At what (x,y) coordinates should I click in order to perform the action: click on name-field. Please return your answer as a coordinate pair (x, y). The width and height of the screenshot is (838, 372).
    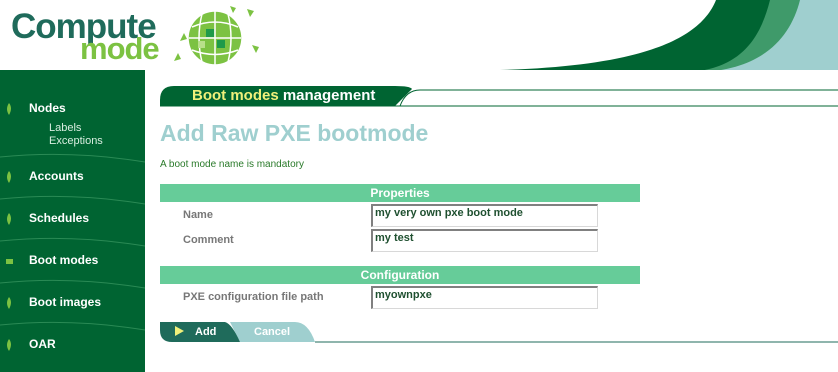
    Looking at the image, I should click on (484, 215).